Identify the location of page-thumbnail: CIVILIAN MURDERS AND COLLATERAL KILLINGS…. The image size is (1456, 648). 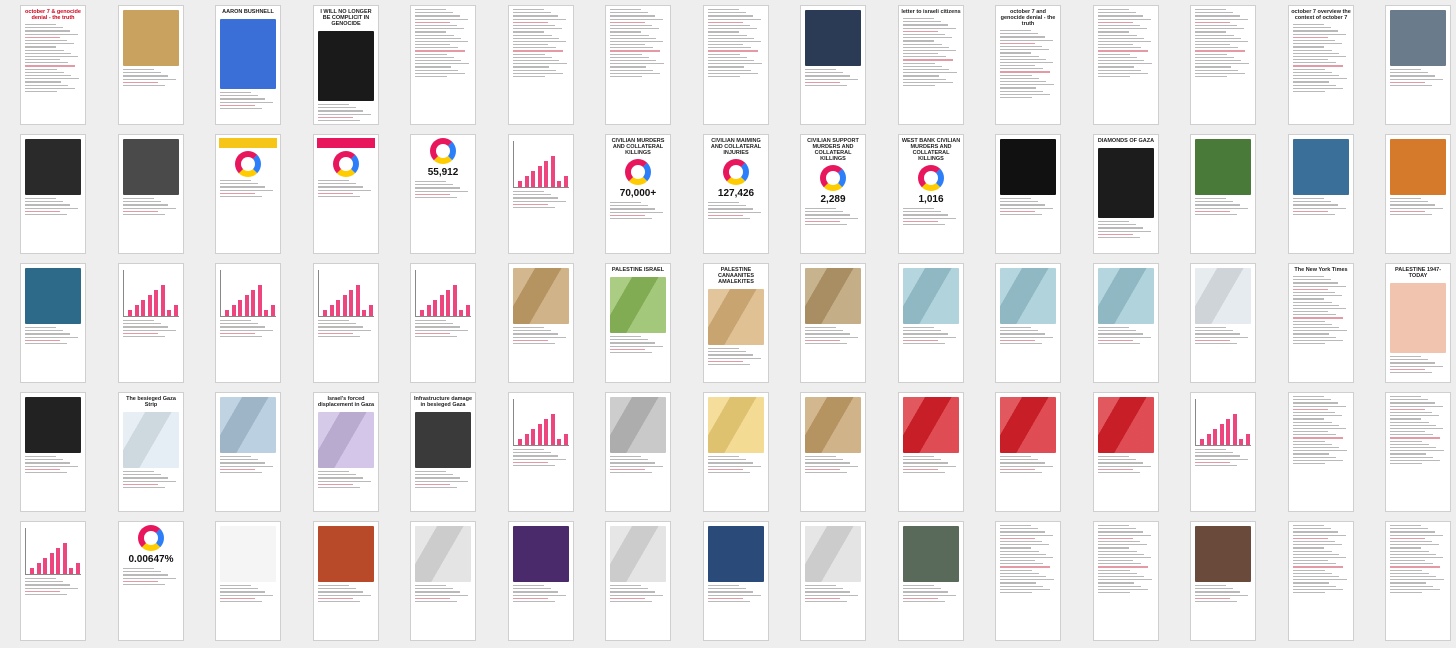
(638, 194).